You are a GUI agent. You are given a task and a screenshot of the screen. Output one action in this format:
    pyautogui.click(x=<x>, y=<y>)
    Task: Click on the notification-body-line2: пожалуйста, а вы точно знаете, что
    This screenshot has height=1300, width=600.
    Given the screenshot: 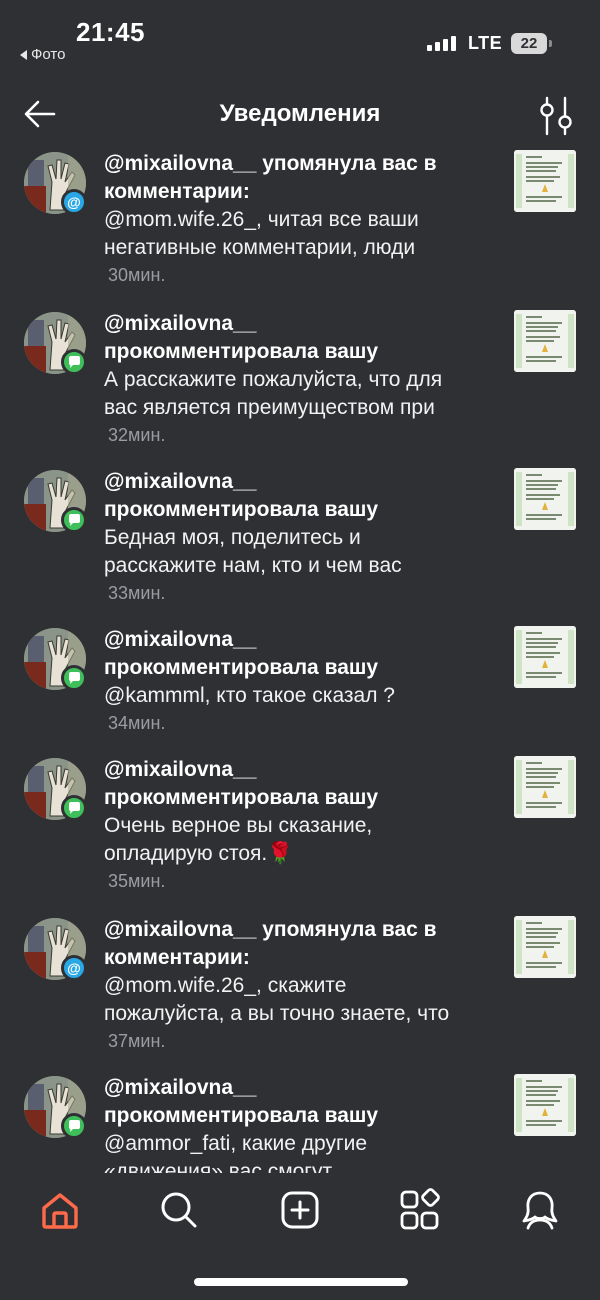 What is the action you would take?
    pyautogui.click(x=277, y=1013)
    